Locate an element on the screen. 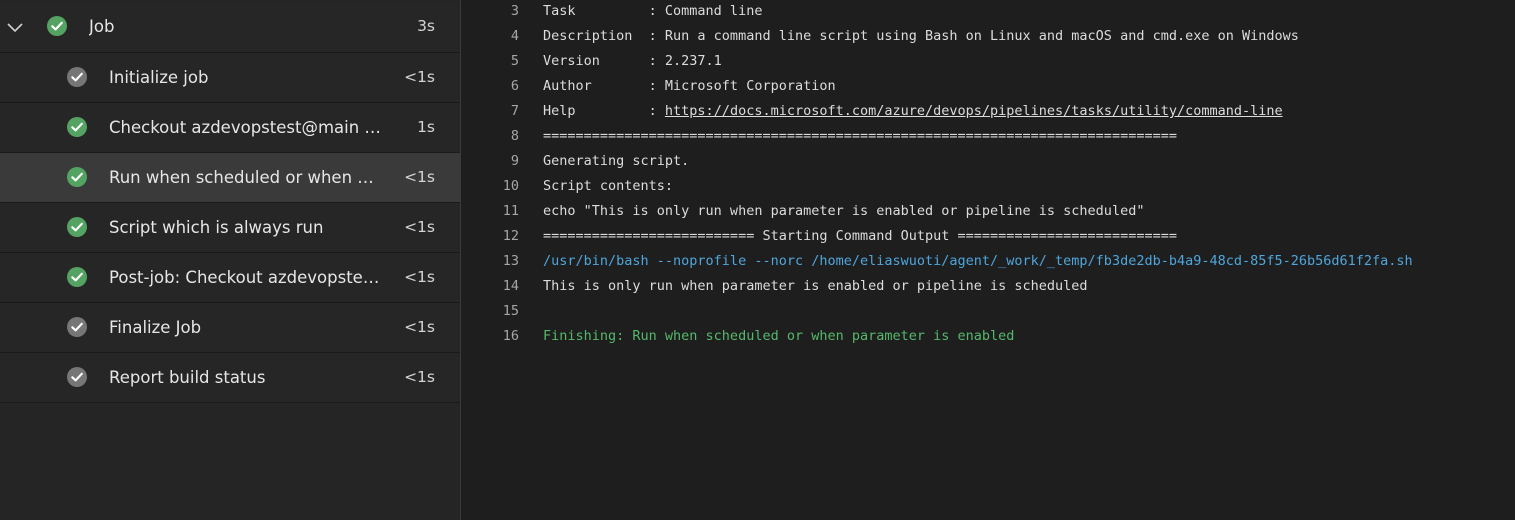 The width and height of the screenshot is (1515, 520). step-label: Checkout azdevopstest@main to s is located at coordinates (246, 127).